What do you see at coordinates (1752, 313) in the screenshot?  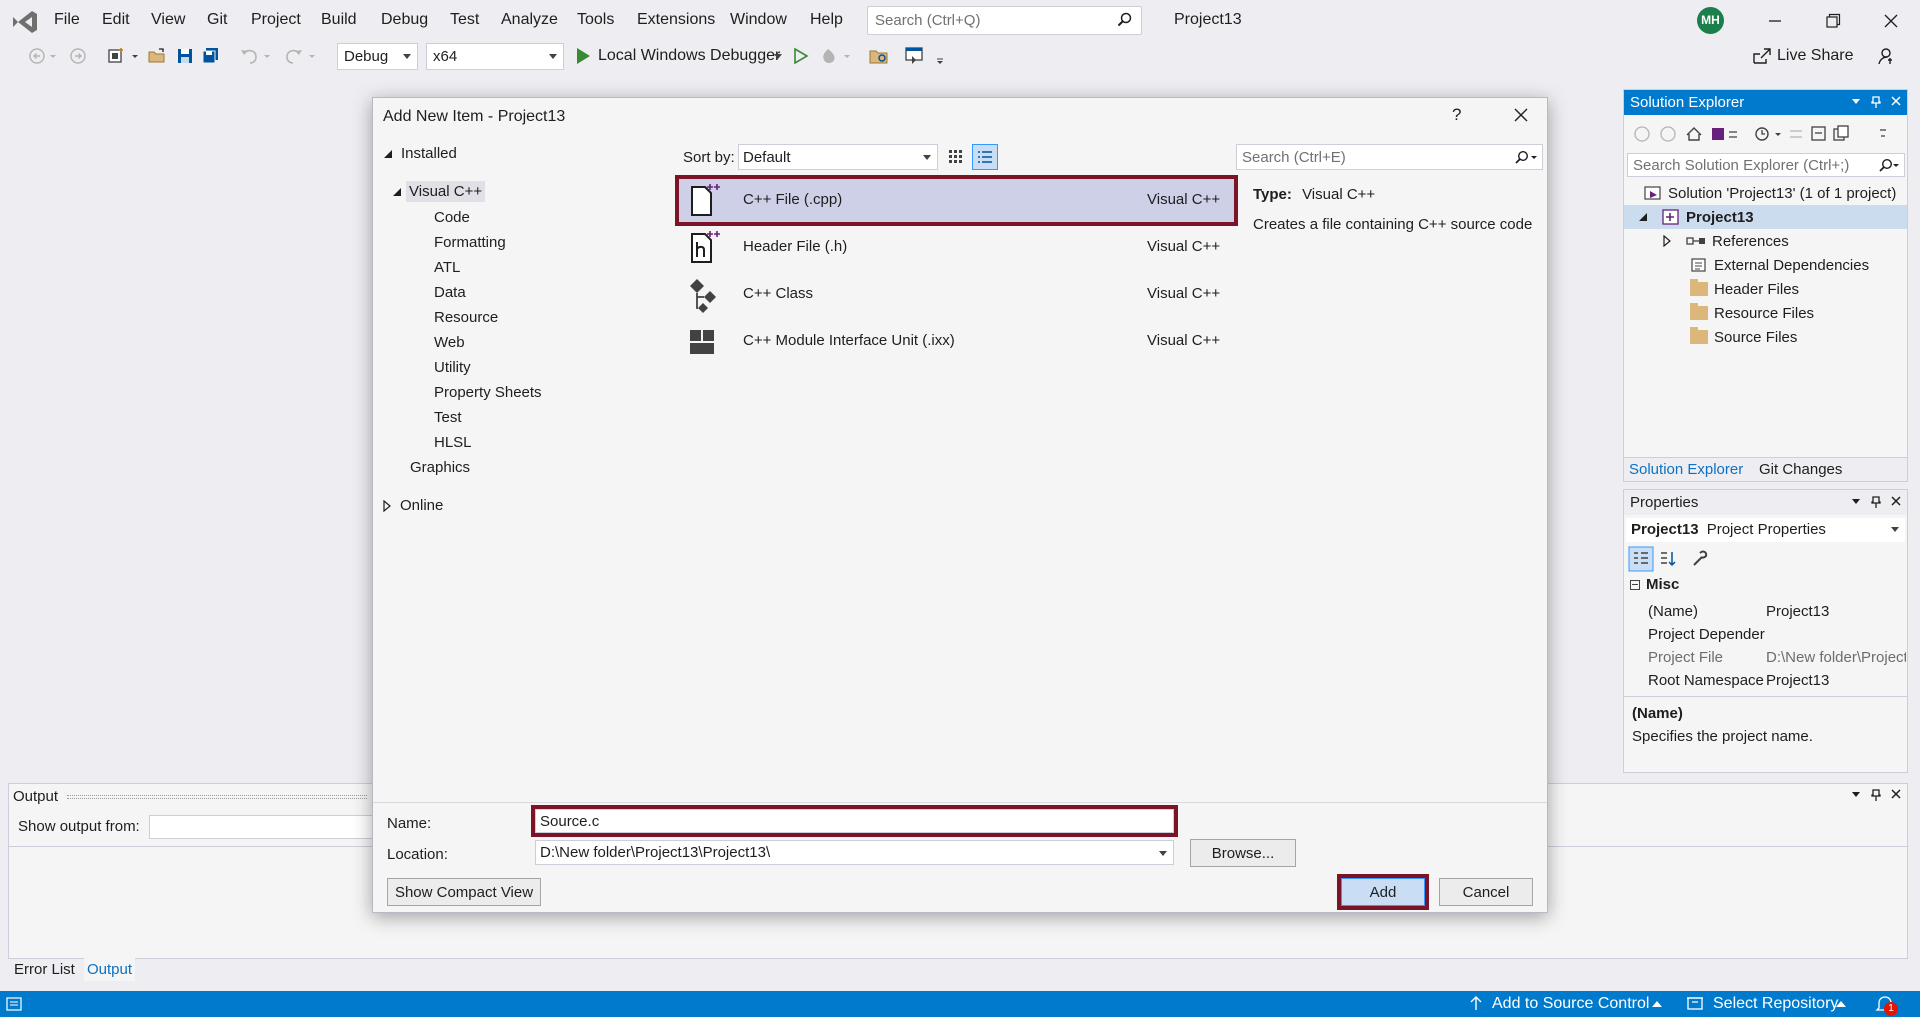 I see `resource-files-node: Resource Files` at bounding box center [1752, 313].